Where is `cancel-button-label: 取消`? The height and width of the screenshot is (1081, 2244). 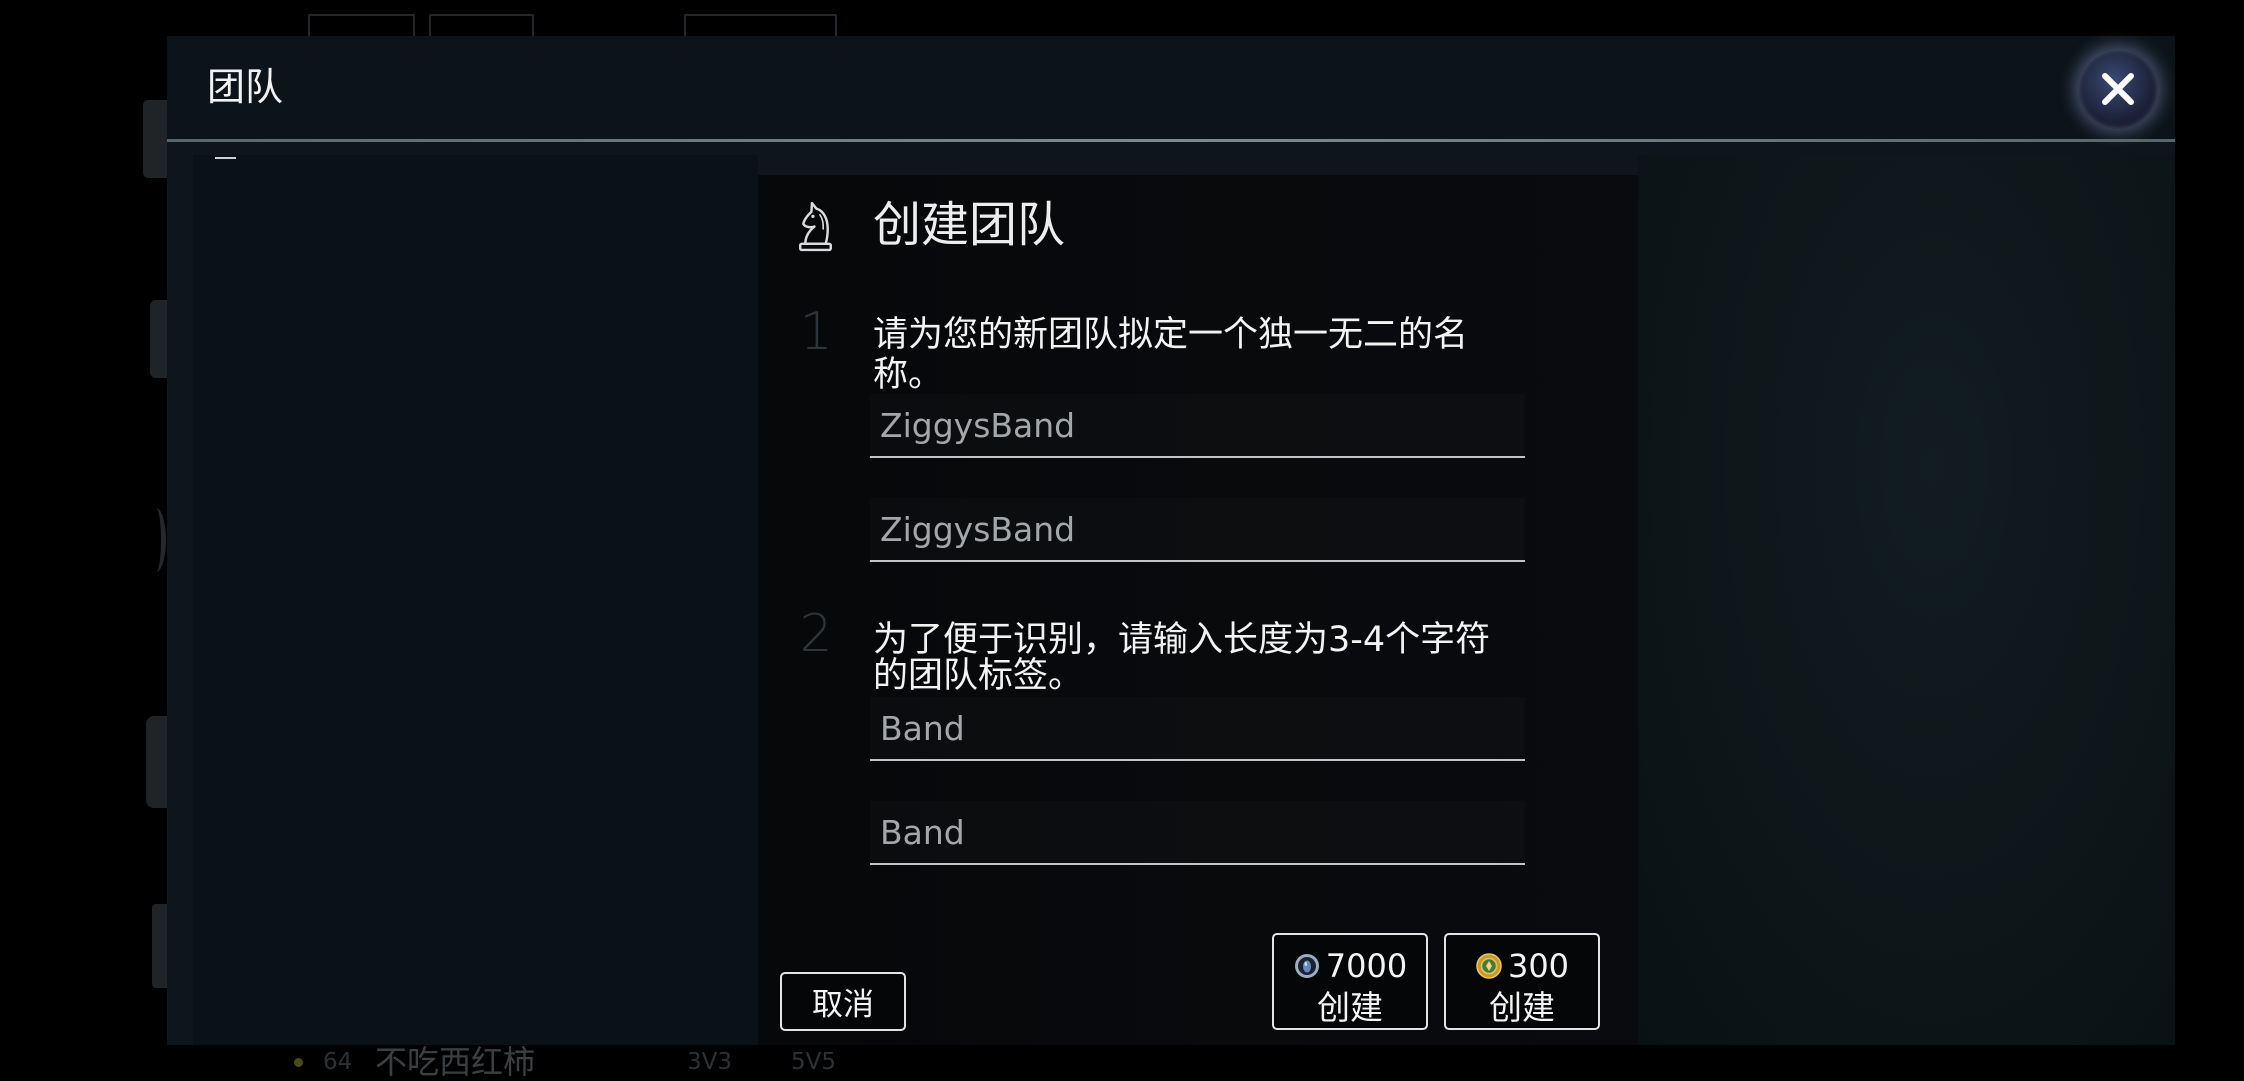
cancel-button-label: 取消 is located at coordinates (843, 1005).